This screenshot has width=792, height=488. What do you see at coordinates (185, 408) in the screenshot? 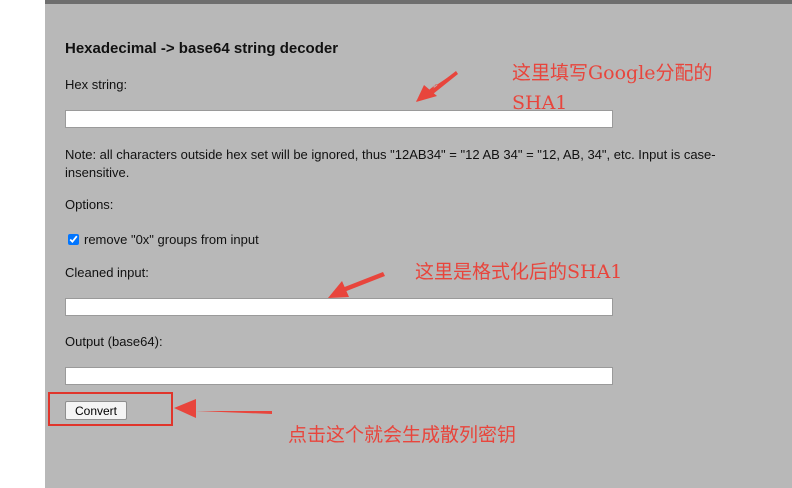
I see `arrow-to-convert-head` at bounding box center [185, 408].